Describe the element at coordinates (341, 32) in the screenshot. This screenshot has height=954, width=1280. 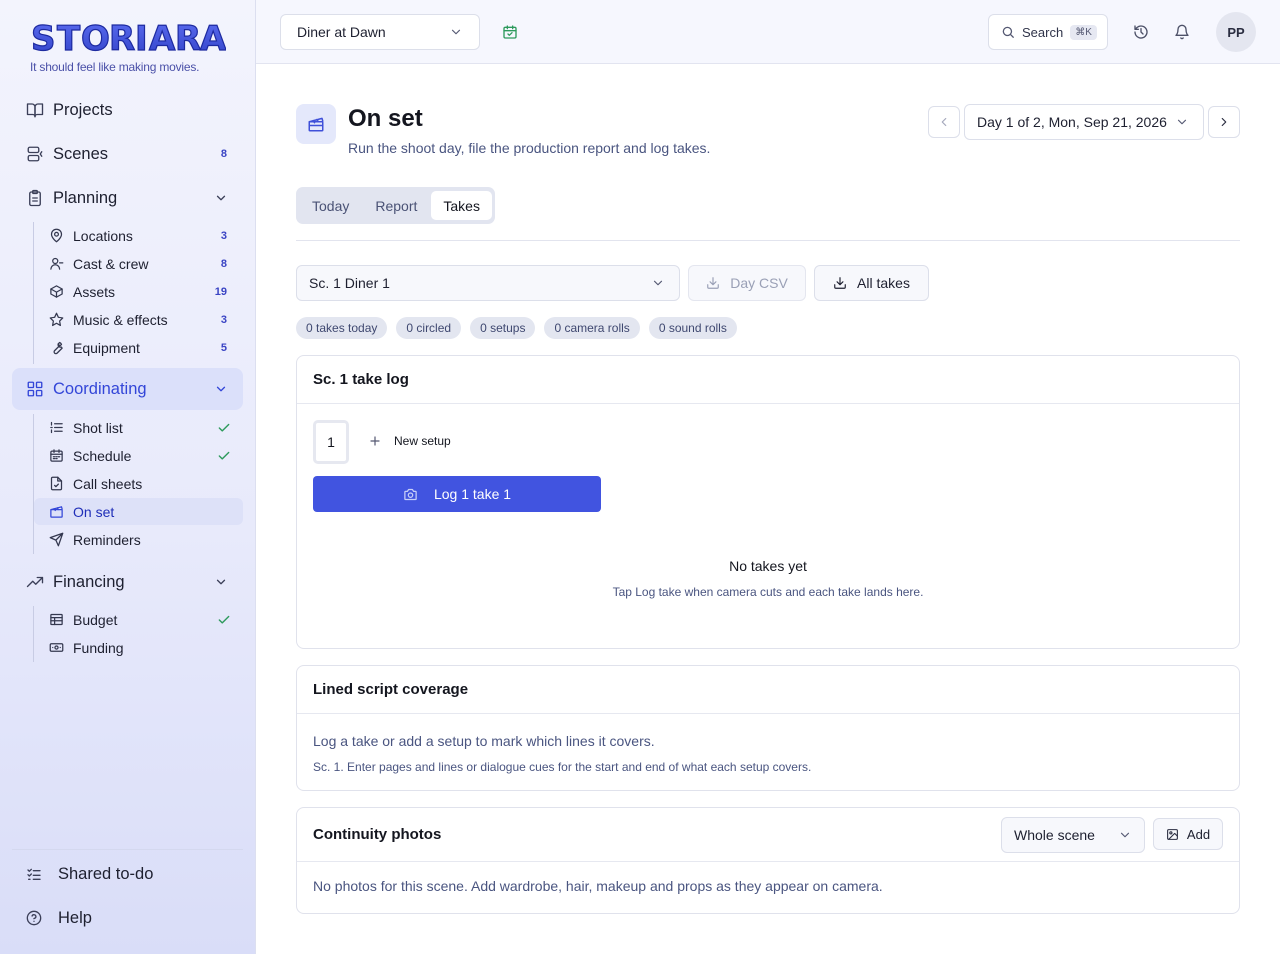
I see `project-select-value: Diner at Dawn` at that location.